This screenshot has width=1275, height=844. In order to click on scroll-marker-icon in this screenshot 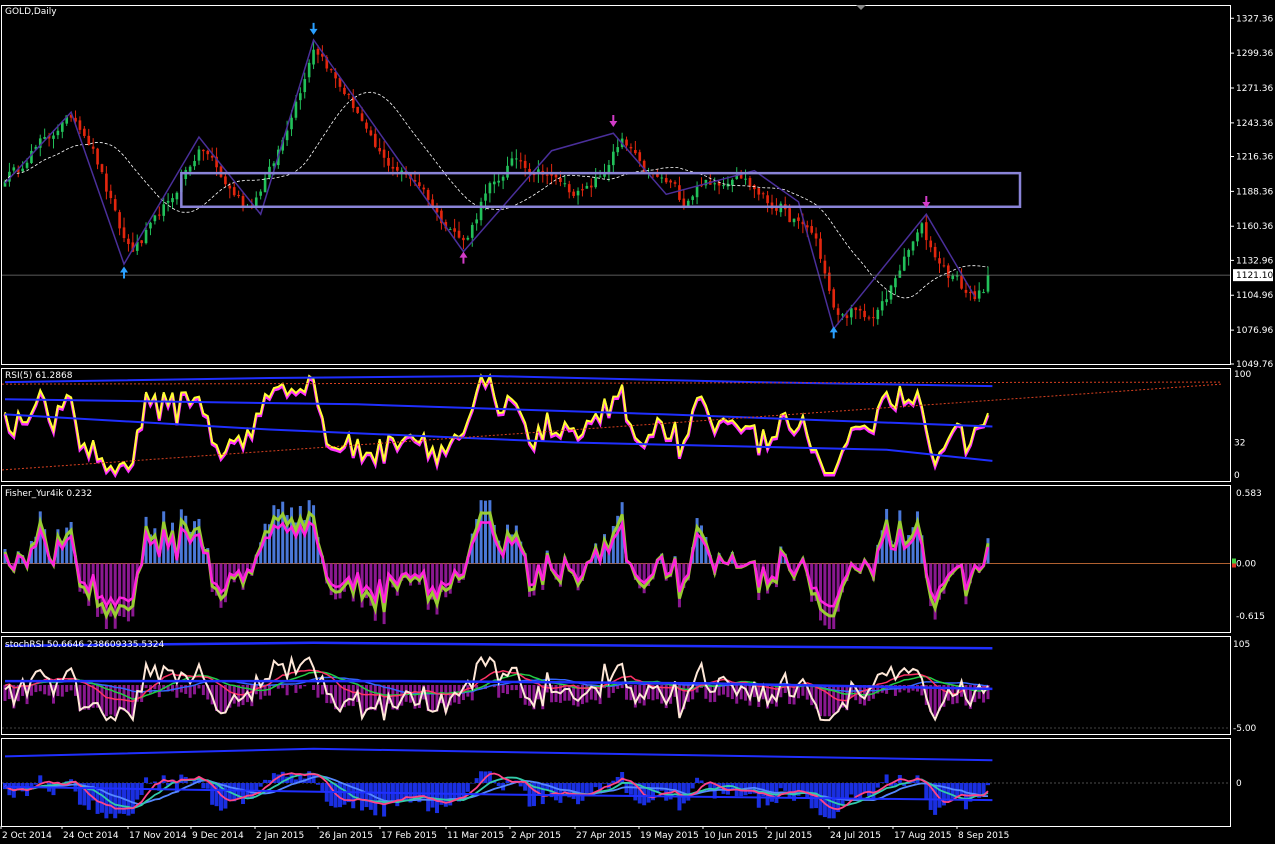, I will do `click(861, 7)`.